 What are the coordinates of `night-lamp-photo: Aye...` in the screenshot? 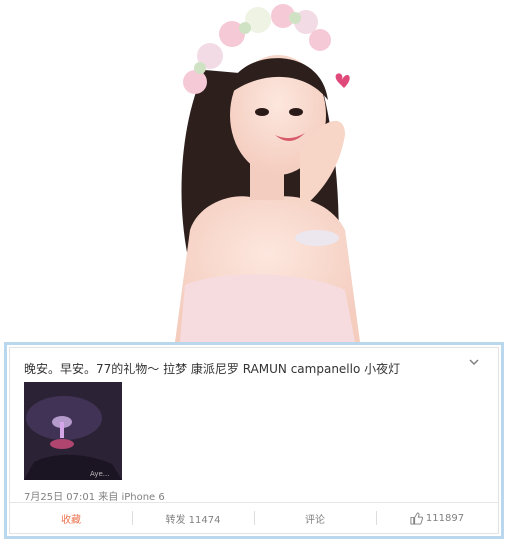 It's located at (73, 431).